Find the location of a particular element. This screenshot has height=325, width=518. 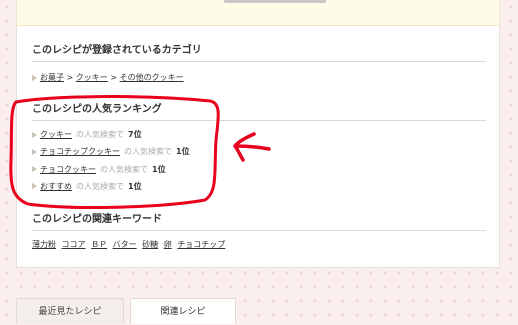

keyword-link: ココア is located at coordinates (74, 244).